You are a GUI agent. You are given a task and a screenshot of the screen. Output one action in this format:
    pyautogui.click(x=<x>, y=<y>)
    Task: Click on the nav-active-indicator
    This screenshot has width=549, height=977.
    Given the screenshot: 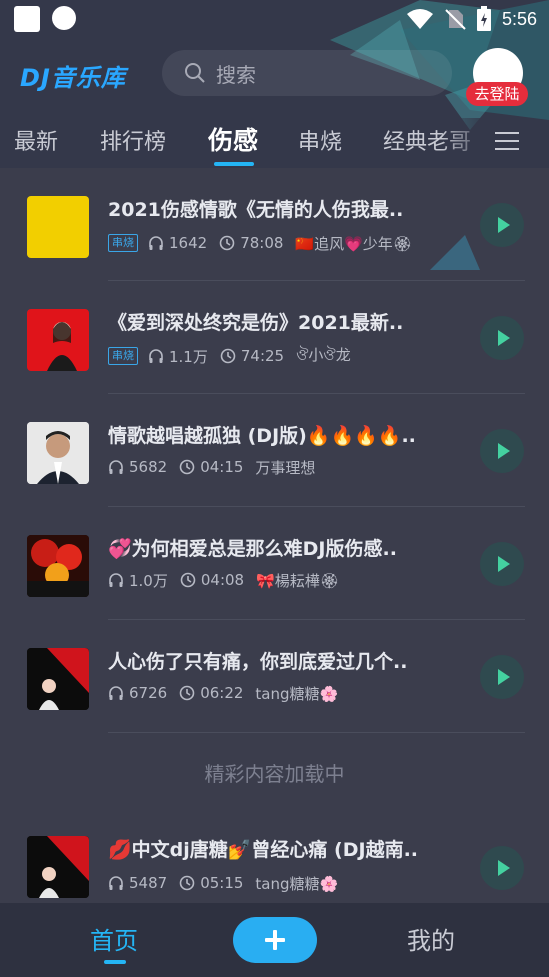 What is the action you would take?
    pyautogui.click(x=115, y=962)
    